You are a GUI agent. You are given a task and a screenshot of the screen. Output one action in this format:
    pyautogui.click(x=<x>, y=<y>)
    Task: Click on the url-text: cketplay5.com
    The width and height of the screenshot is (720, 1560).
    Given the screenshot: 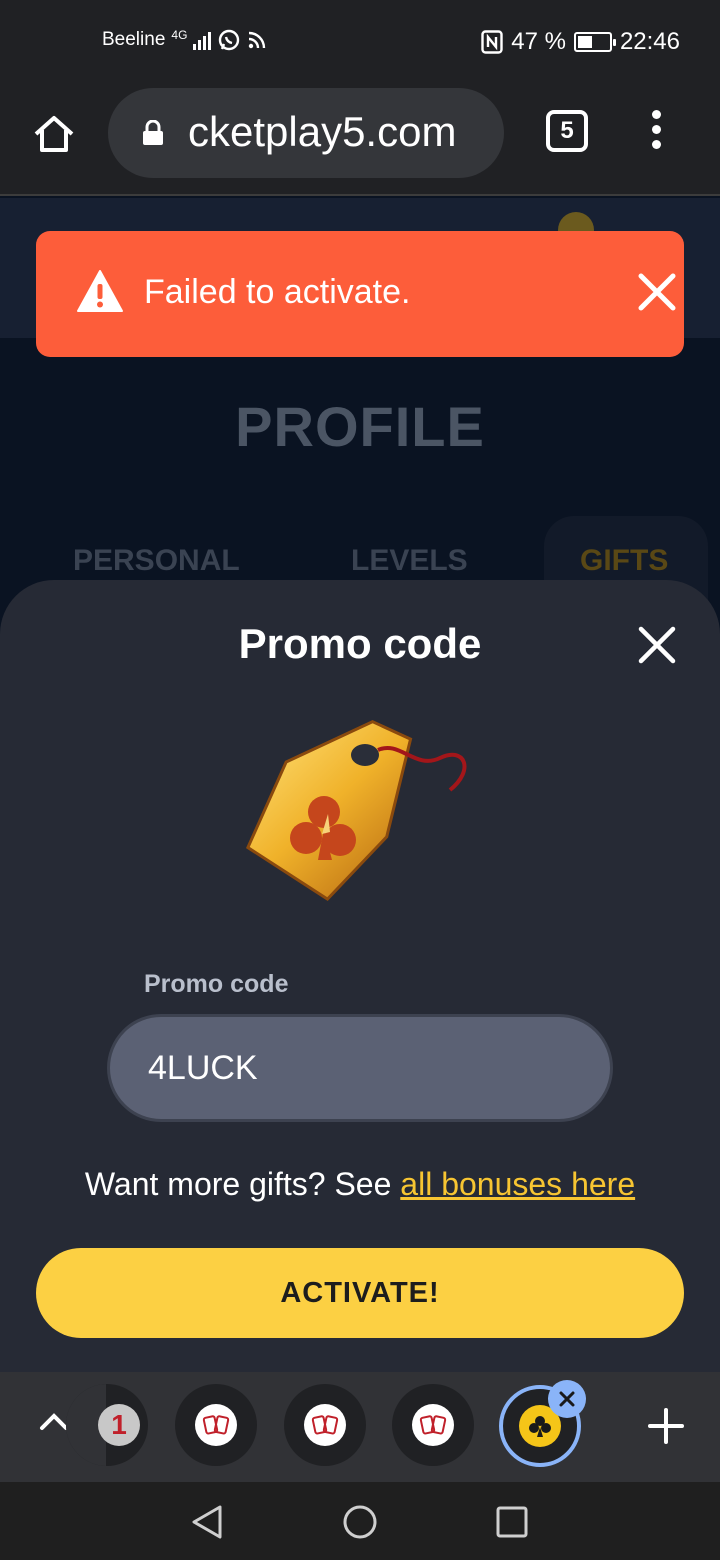 What is the action you would take?
    pyautogui.click(x=322, y=131)
    